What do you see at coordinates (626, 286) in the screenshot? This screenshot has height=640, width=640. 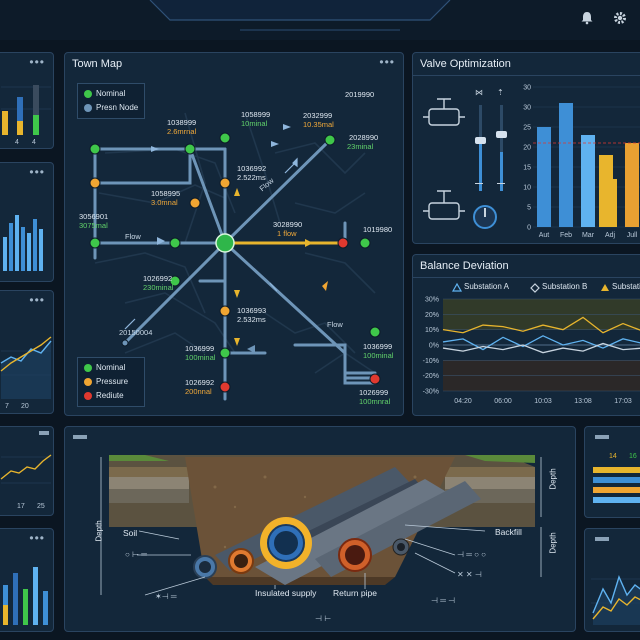 I see `legend-label: Substation` at bounding box center [626, 286].